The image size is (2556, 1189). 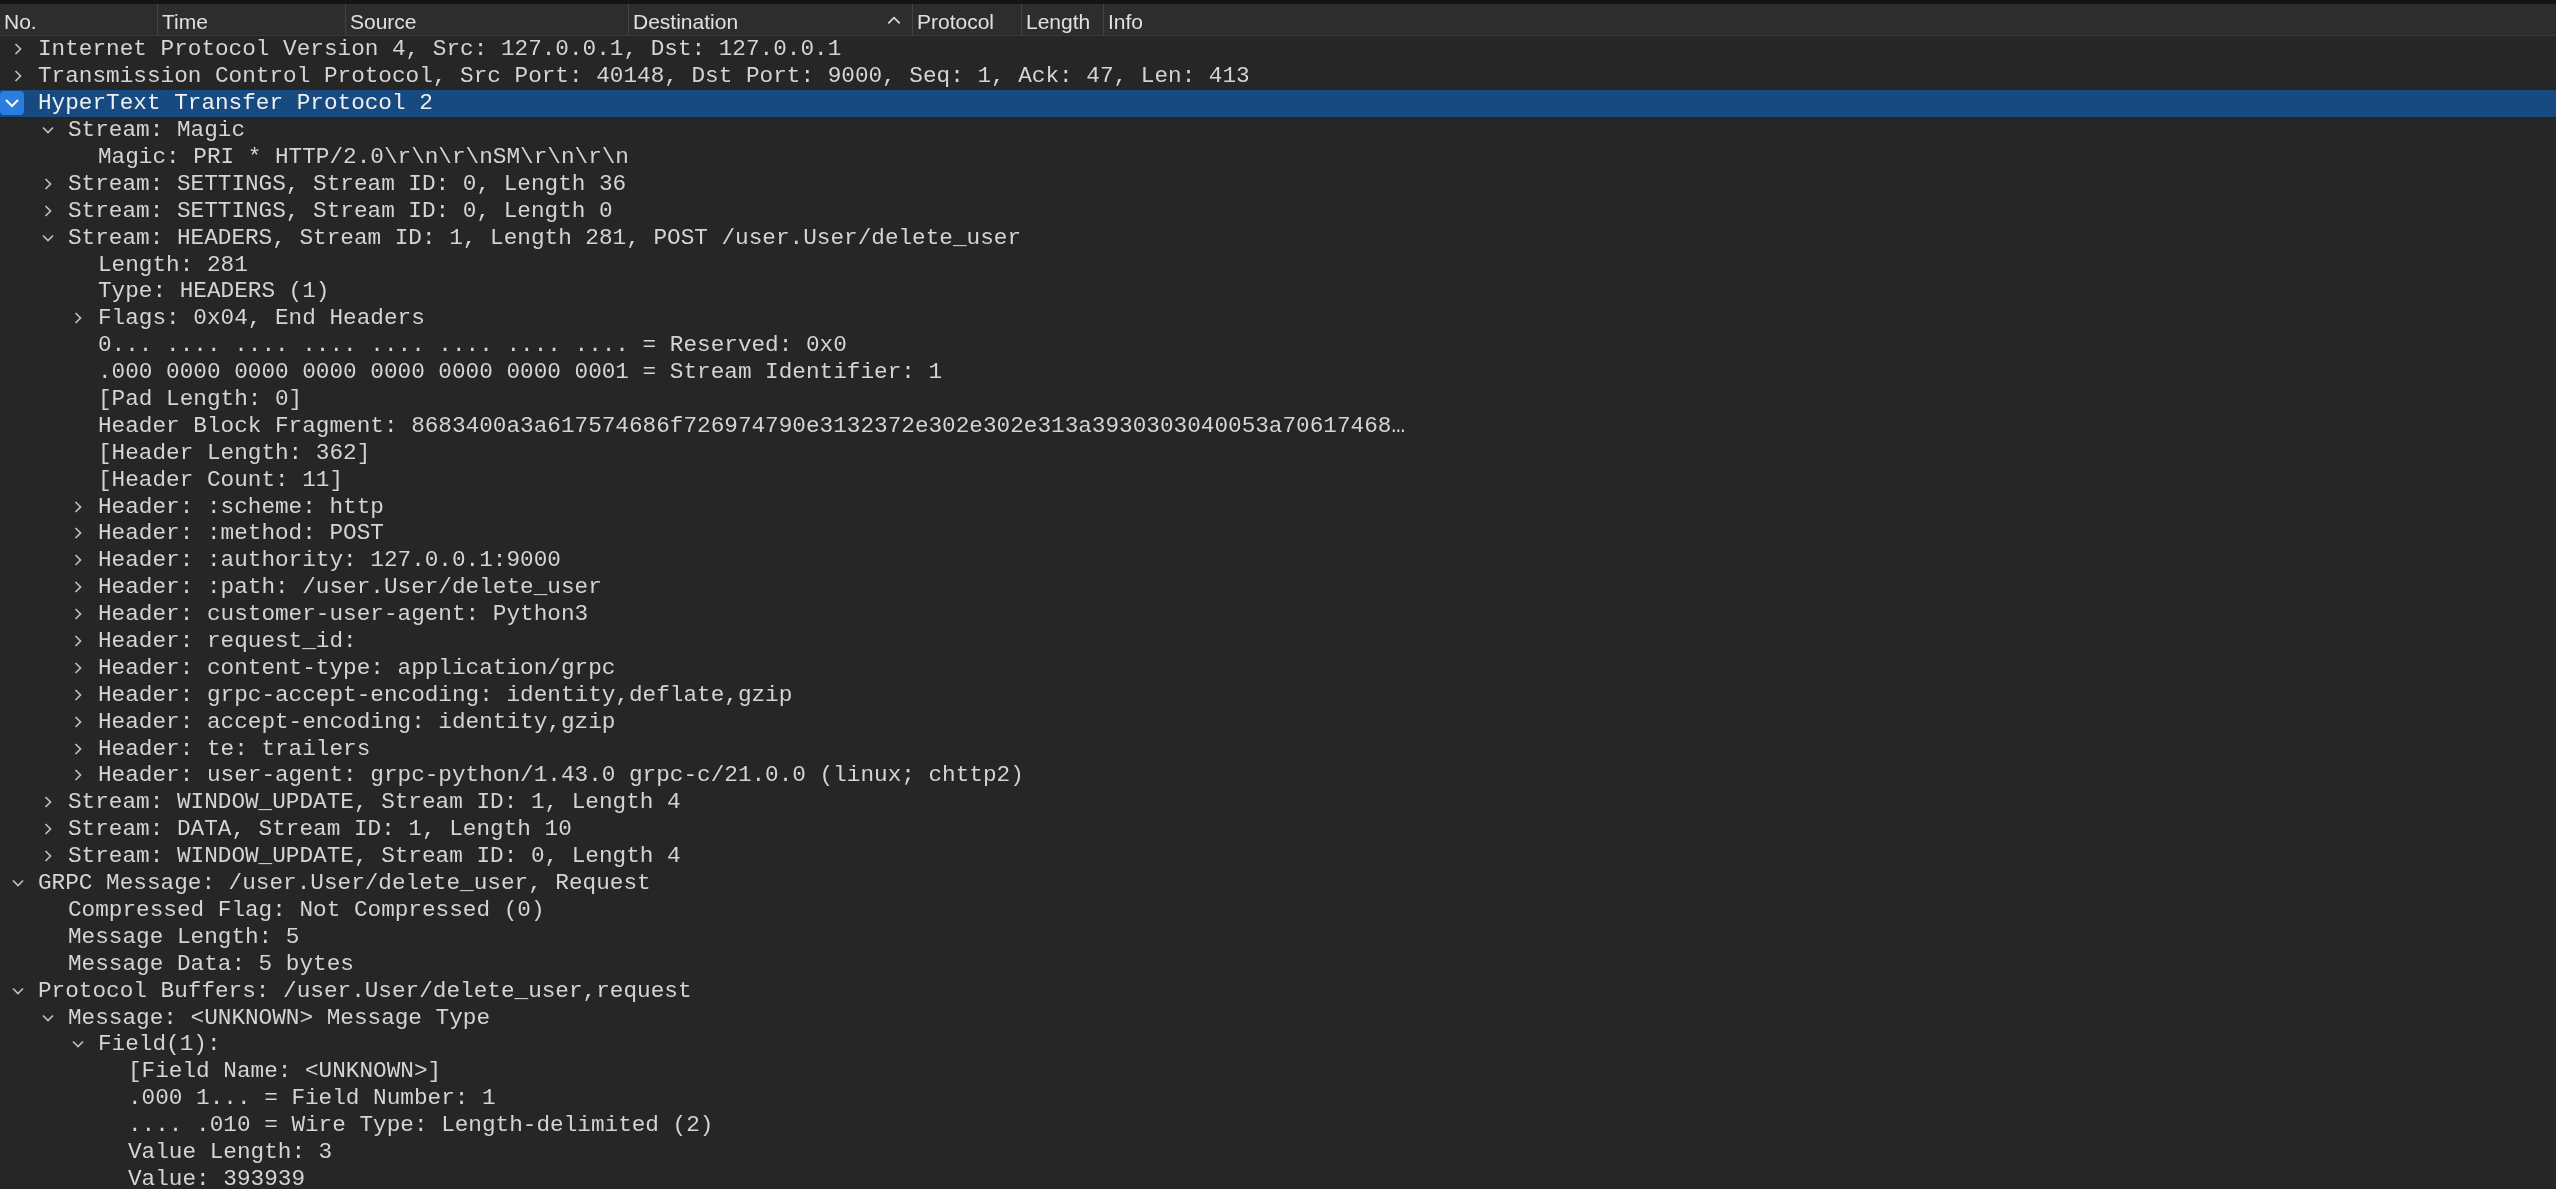 I want to click on tree-item-text: GRPC Message: /user.User/delete_user, Request, so click(x=344, y=883).